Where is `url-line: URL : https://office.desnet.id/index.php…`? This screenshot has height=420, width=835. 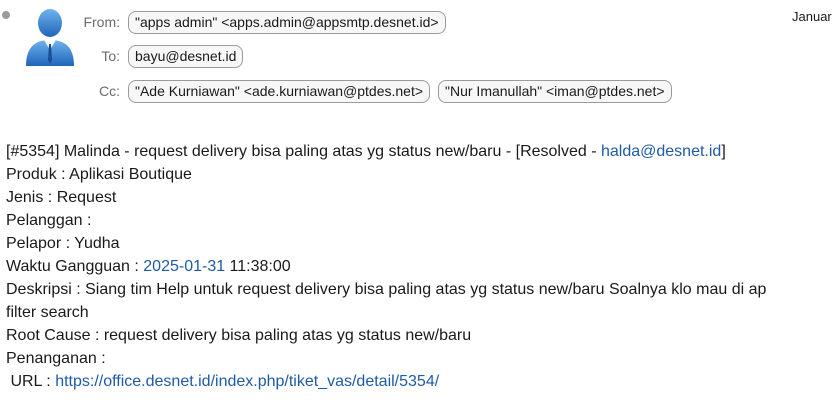 url-line: URL : https://office.desnet.id/index.php… is located at coordinates (223, 381).